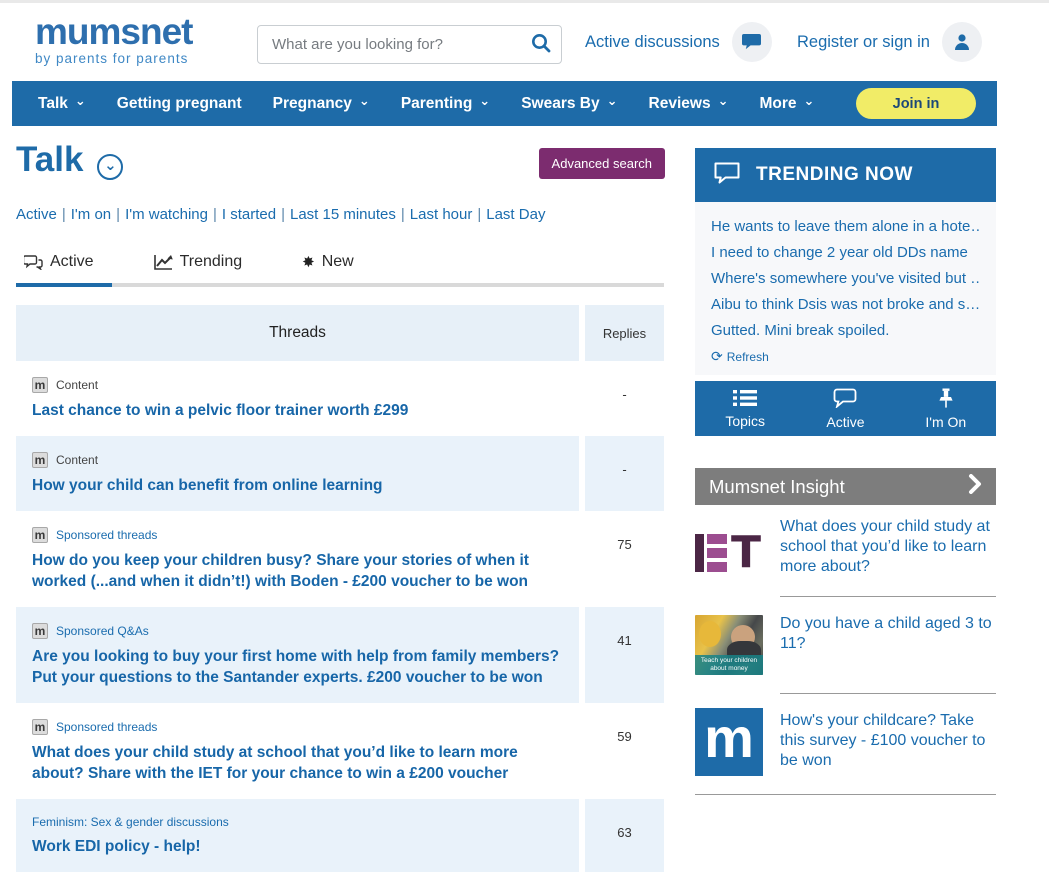  Describe the element at coordinates (889, 42) in the screenshot. I see `register-signin-link: Register or sign in` at that location.